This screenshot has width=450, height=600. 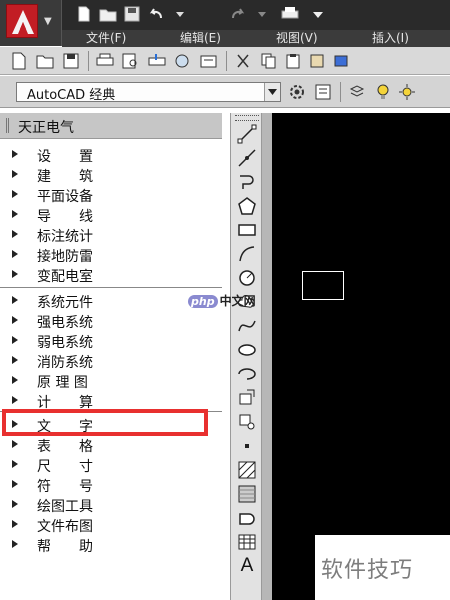 What do you see at coordinates (31, 23) in the screenshot?
I see `application-menu-button: ▼` at bounding box center [31, 23].